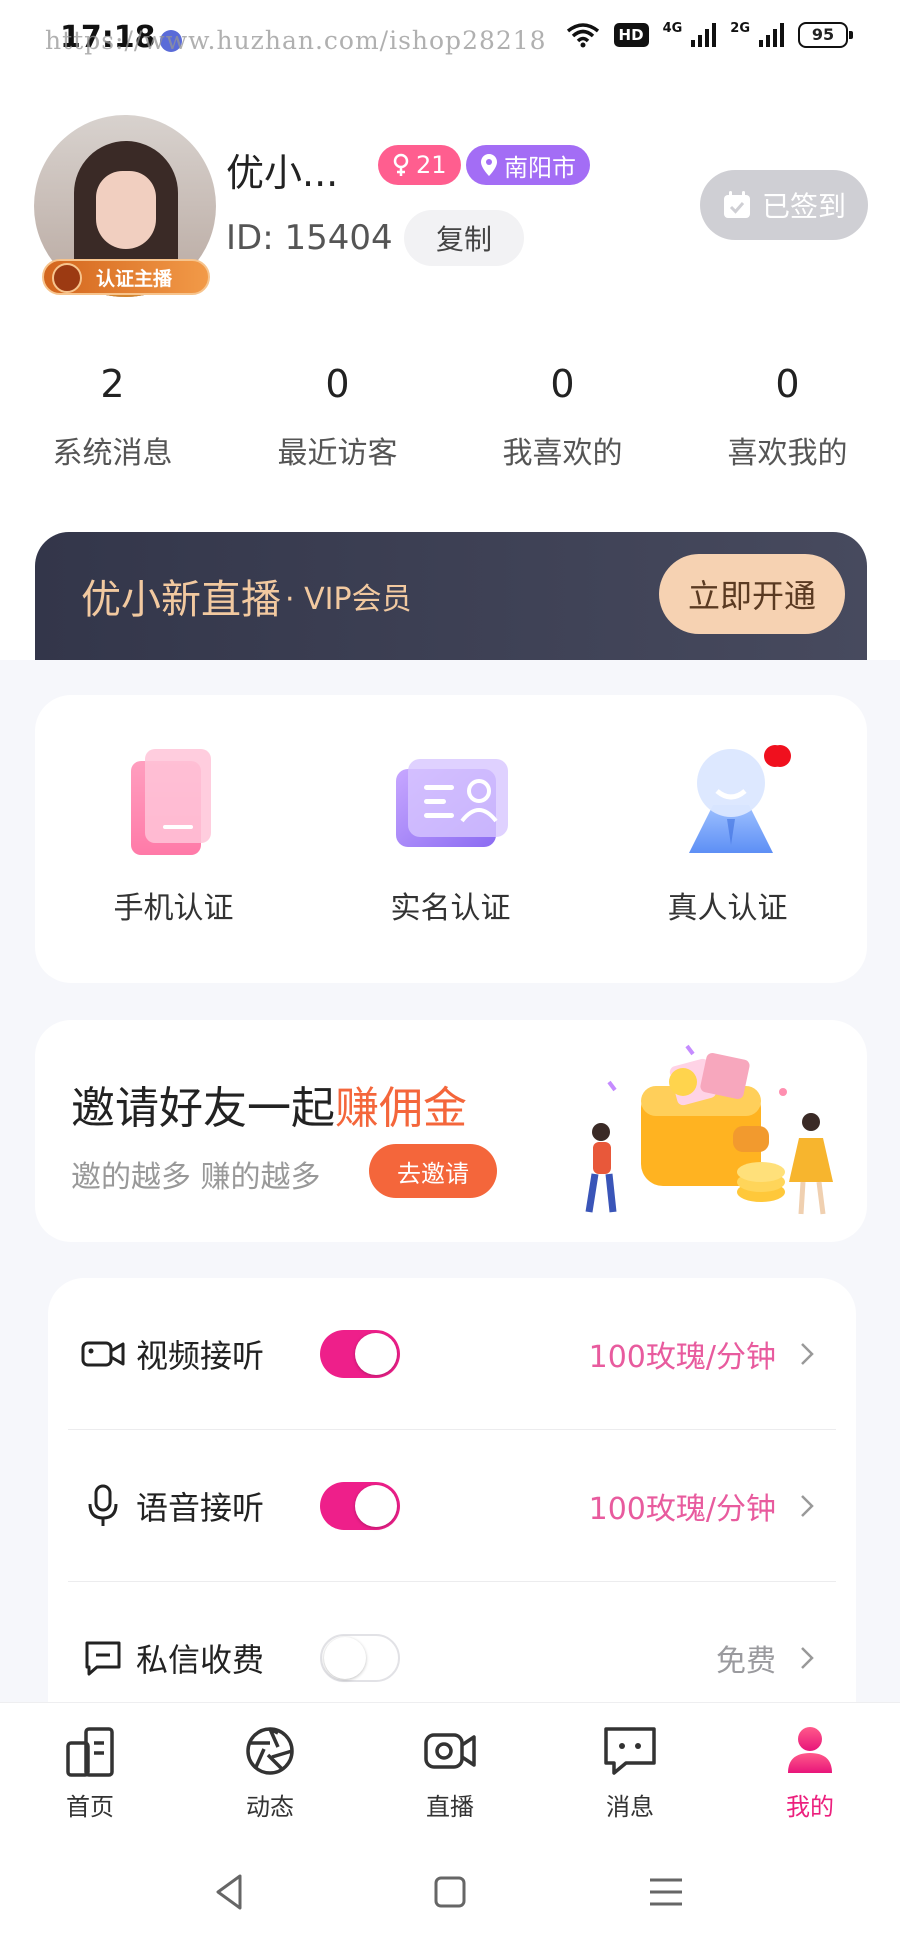 The width and height of the screenshot is (900, 1950). I want to click on network-4g-label: 4G, so click(672, 28).